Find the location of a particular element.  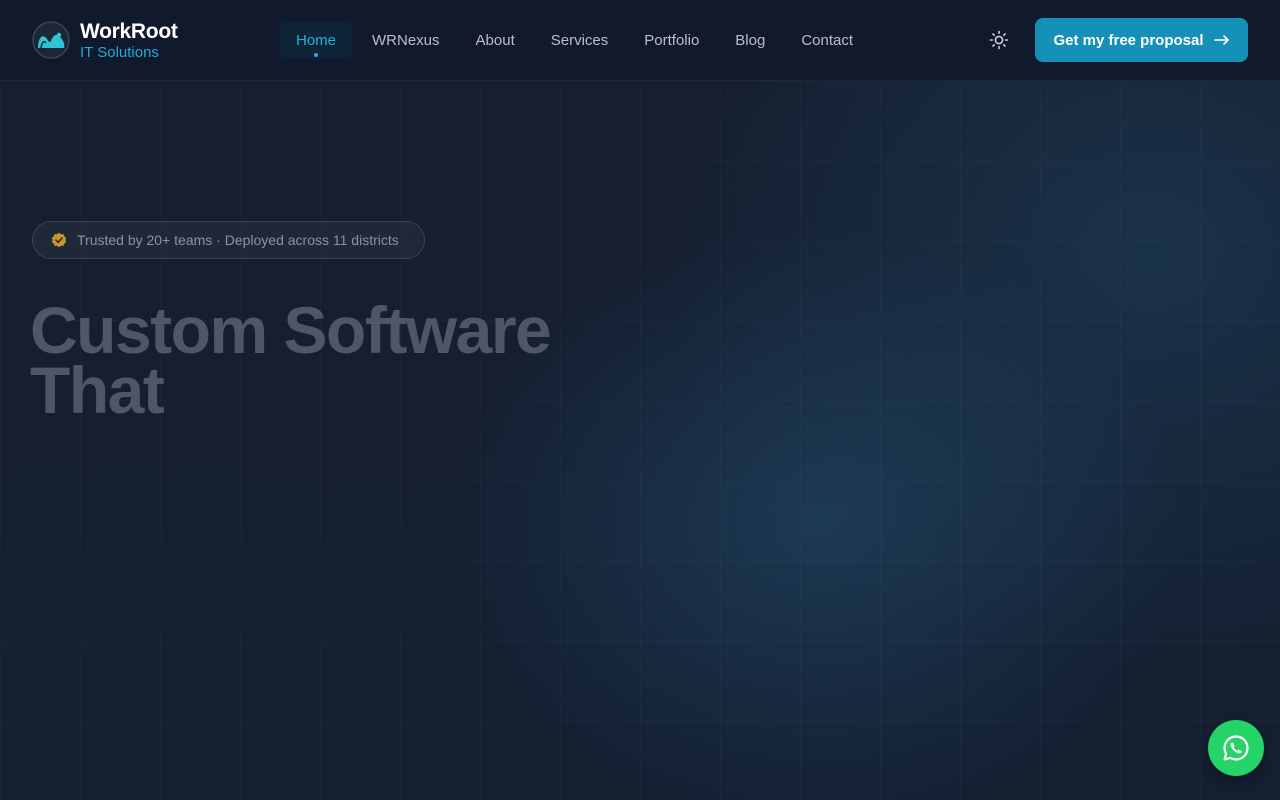

nav-item-label: Contact is located at coordinates (827, 40).